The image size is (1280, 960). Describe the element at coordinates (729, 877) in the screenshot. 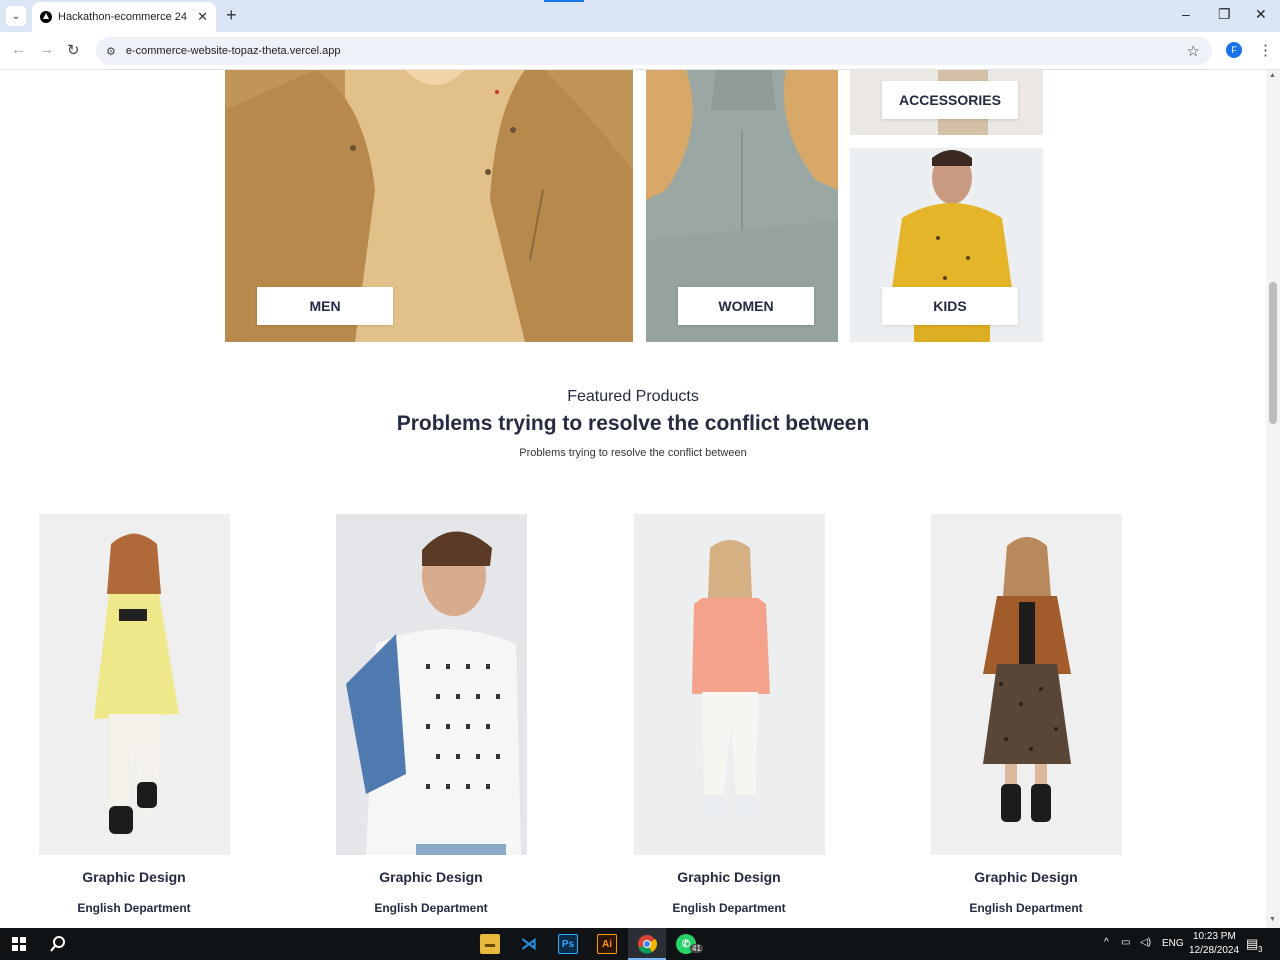

I see `product-title-3: Graphic Design` at that location.